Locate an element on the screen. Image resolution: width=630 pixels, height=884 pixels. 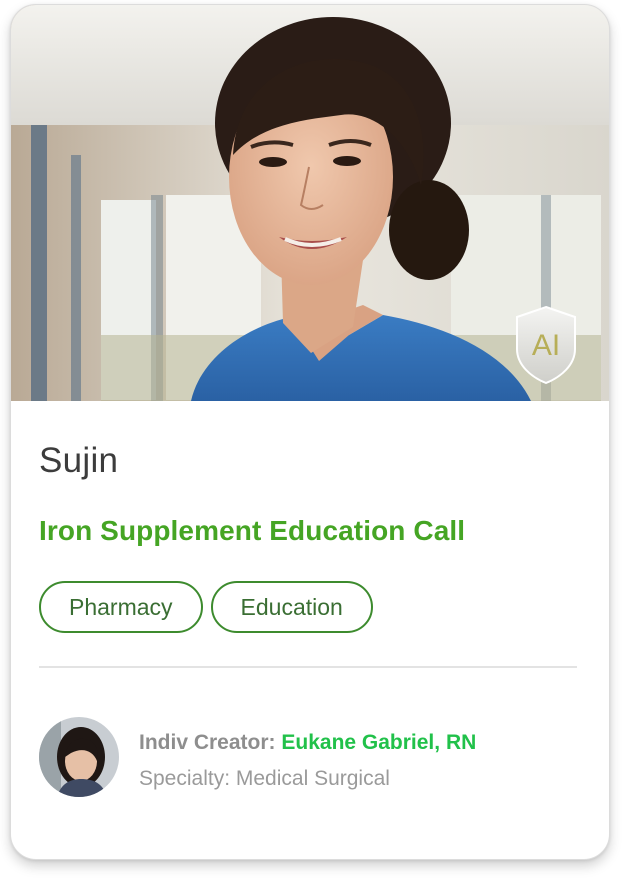
creator-name: Eukane Gabriel, RN is located at coordinates (378, 742).